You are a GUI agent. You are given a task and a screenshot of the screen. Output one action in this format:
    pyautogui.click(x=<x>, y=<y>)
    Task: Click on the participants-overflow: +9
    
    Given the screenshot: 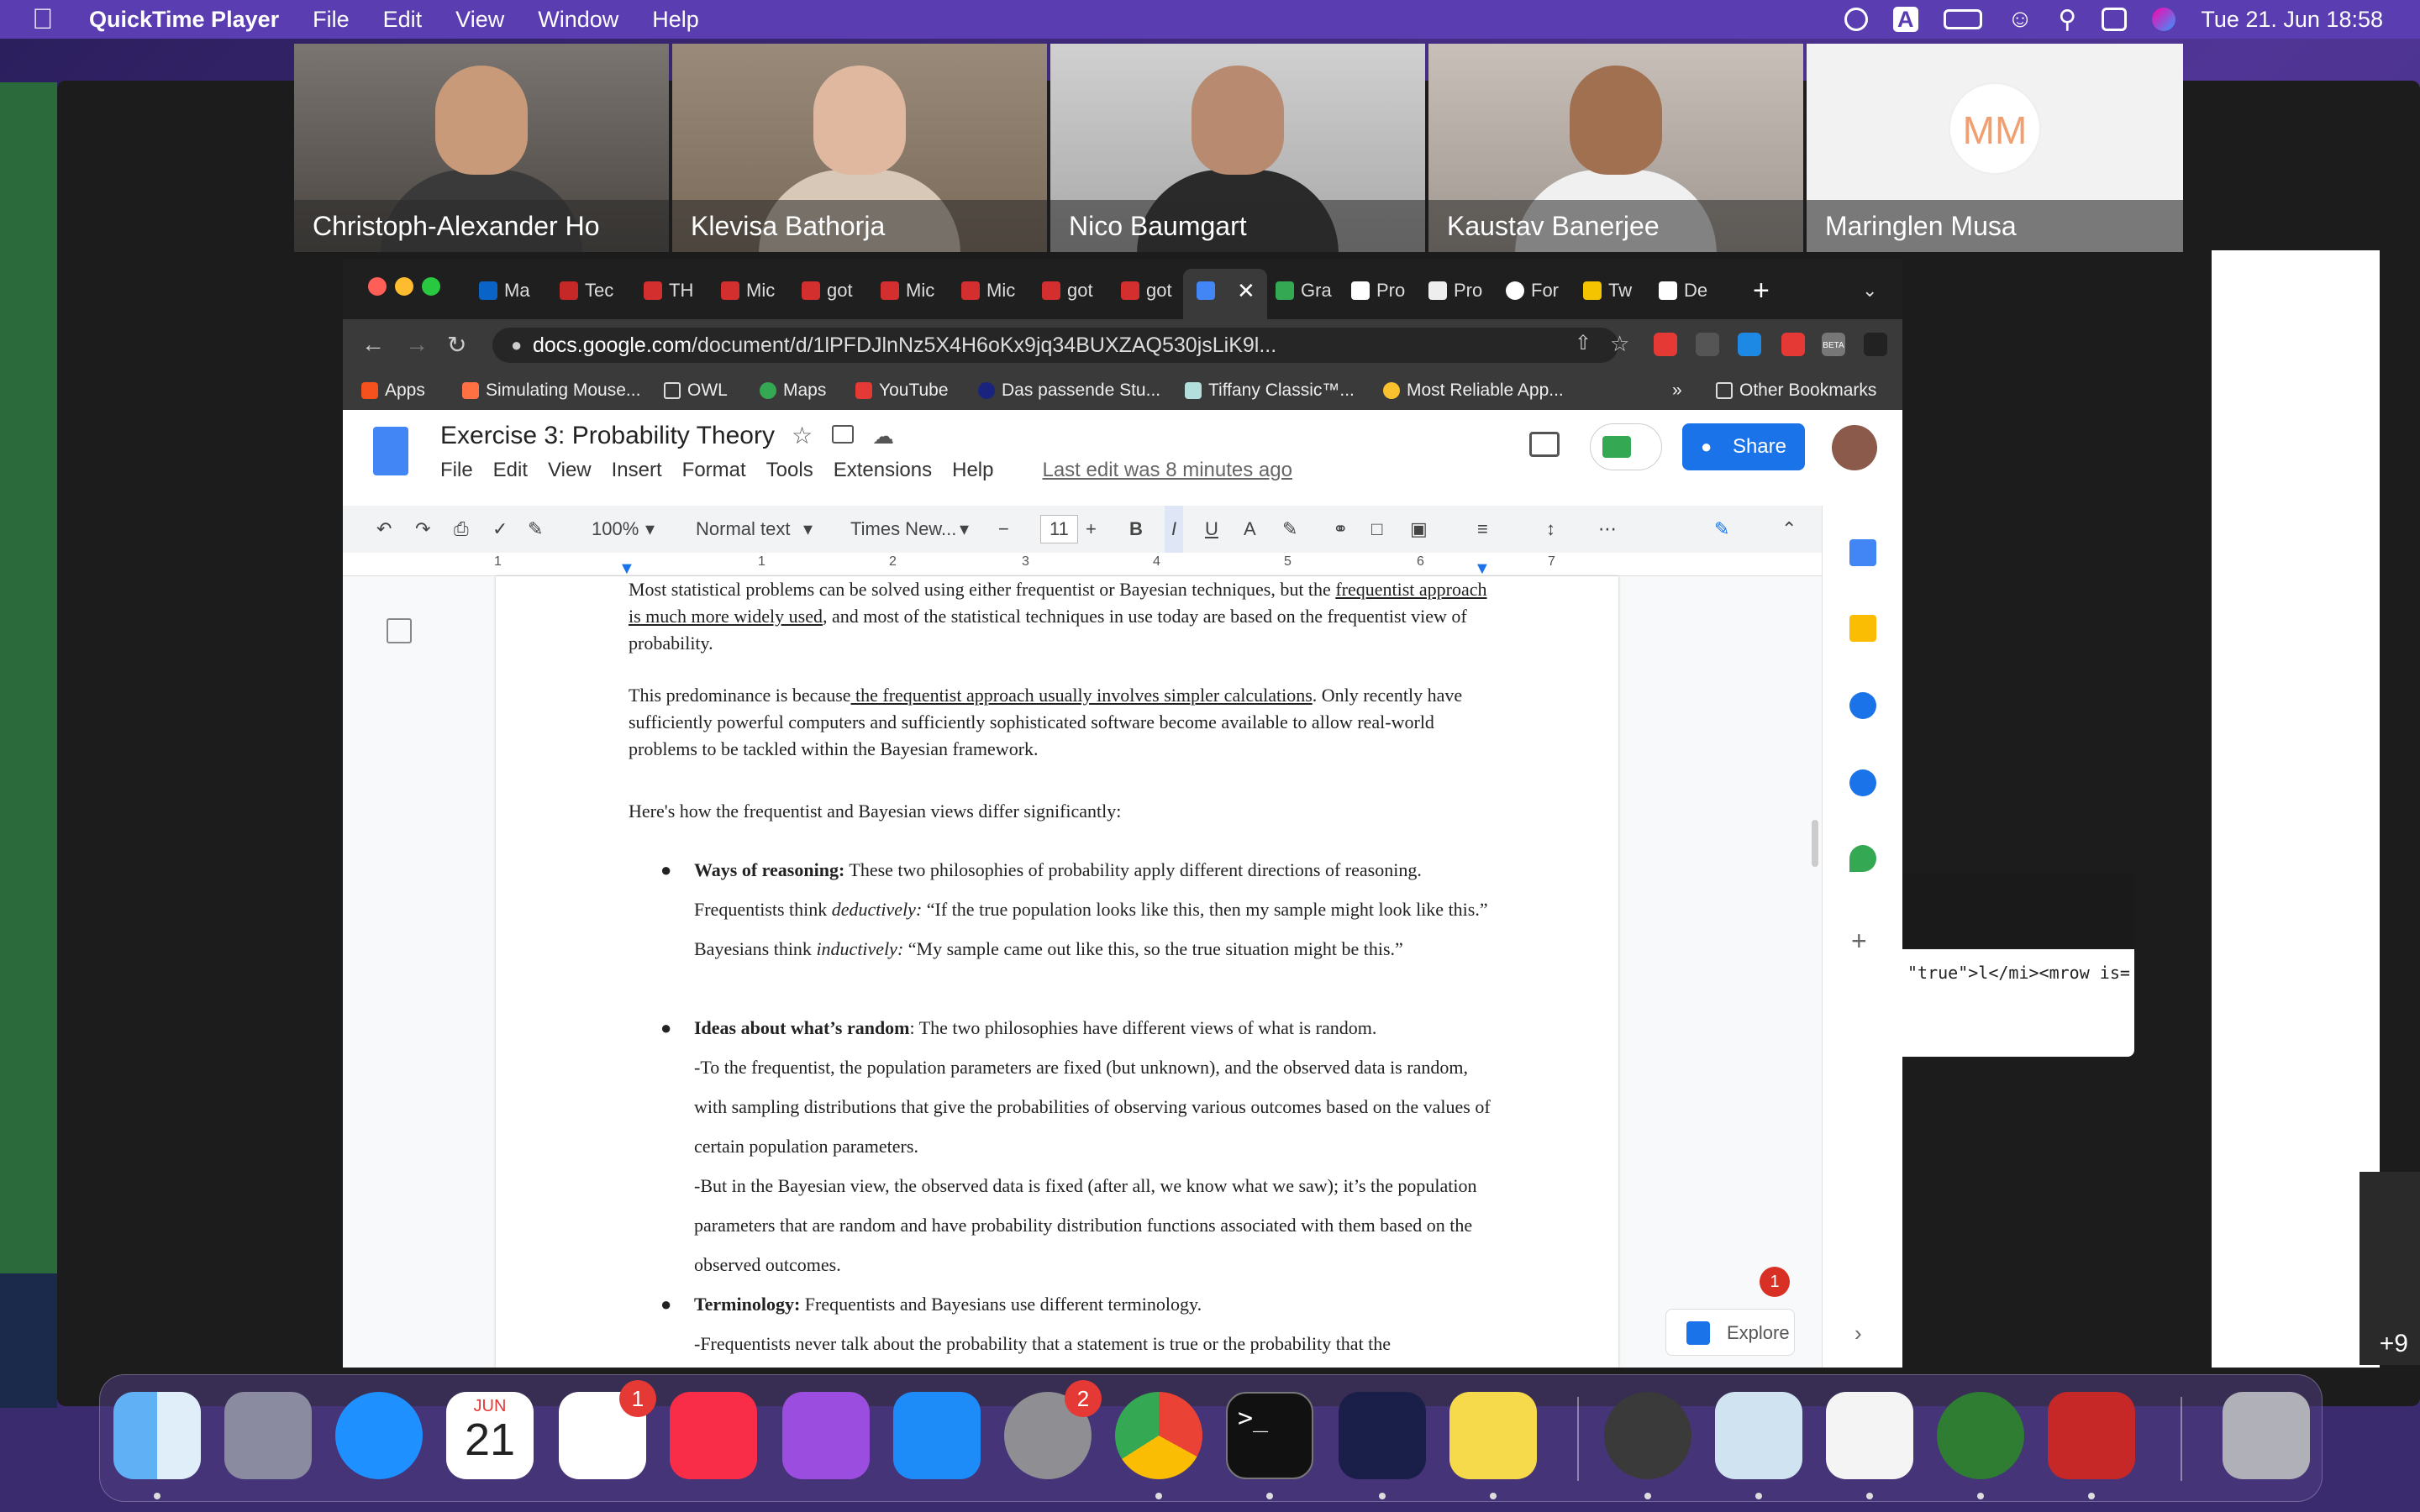 What is the action you would take?
    pyautogui.click(x=2390, y=1268)
    